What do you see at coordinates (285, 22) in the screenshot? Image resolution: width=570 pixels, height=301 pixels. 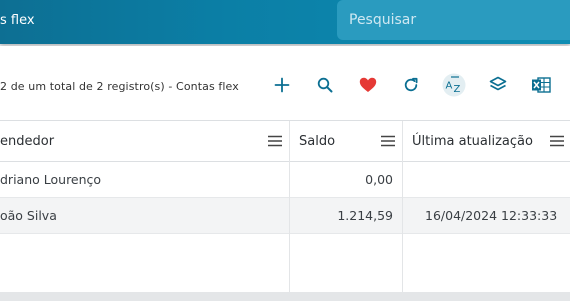 I see `top-bar: s flex` at bounding box center [285, 22].